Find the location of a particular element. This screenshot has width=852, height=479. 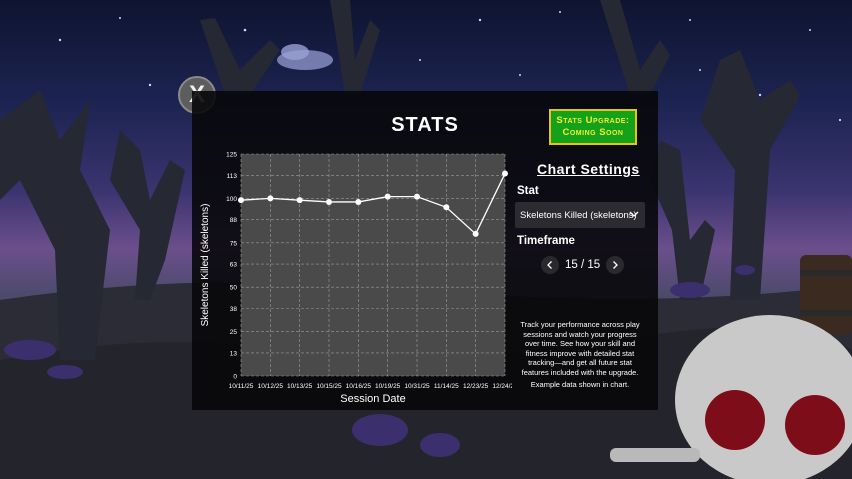

x-tick-label: 11/14/25 is located at coordinates (446, 386).